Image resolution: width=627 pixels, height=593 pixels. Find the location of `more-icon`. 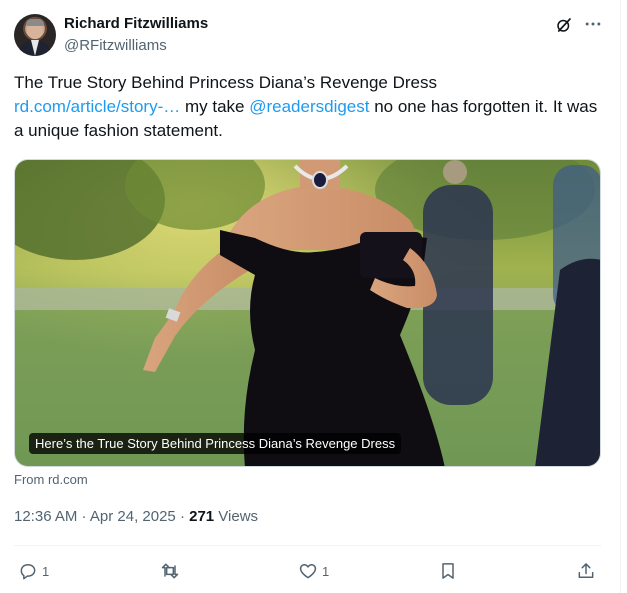

more-icon is located at coordinates (593, 24).